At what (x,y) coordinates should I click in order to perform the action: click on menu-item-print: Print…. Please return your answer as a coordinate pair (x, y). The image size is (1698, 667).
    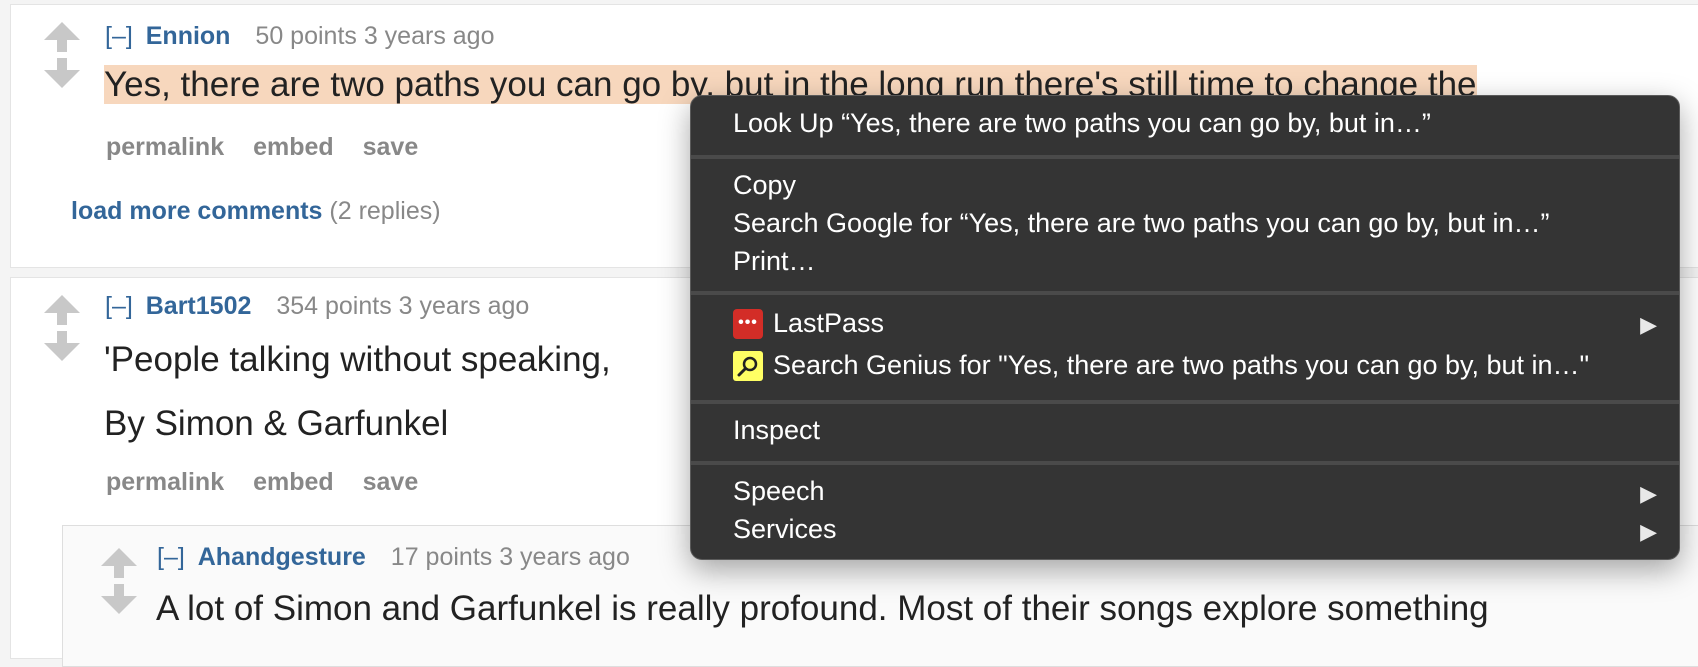
    Looking at the image, I should click on (774, 261).